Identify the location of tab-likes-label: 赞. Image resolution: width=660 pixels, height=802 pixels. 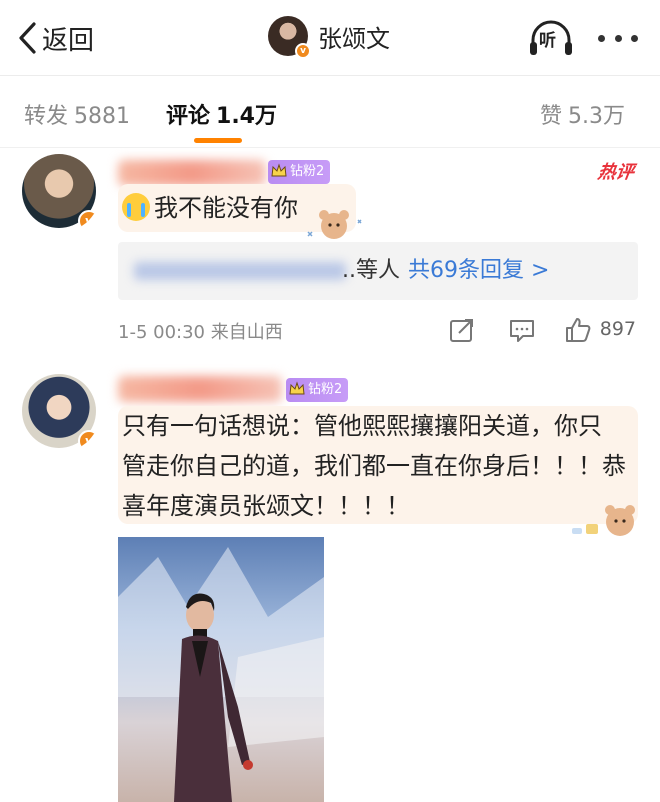
(551, 116).